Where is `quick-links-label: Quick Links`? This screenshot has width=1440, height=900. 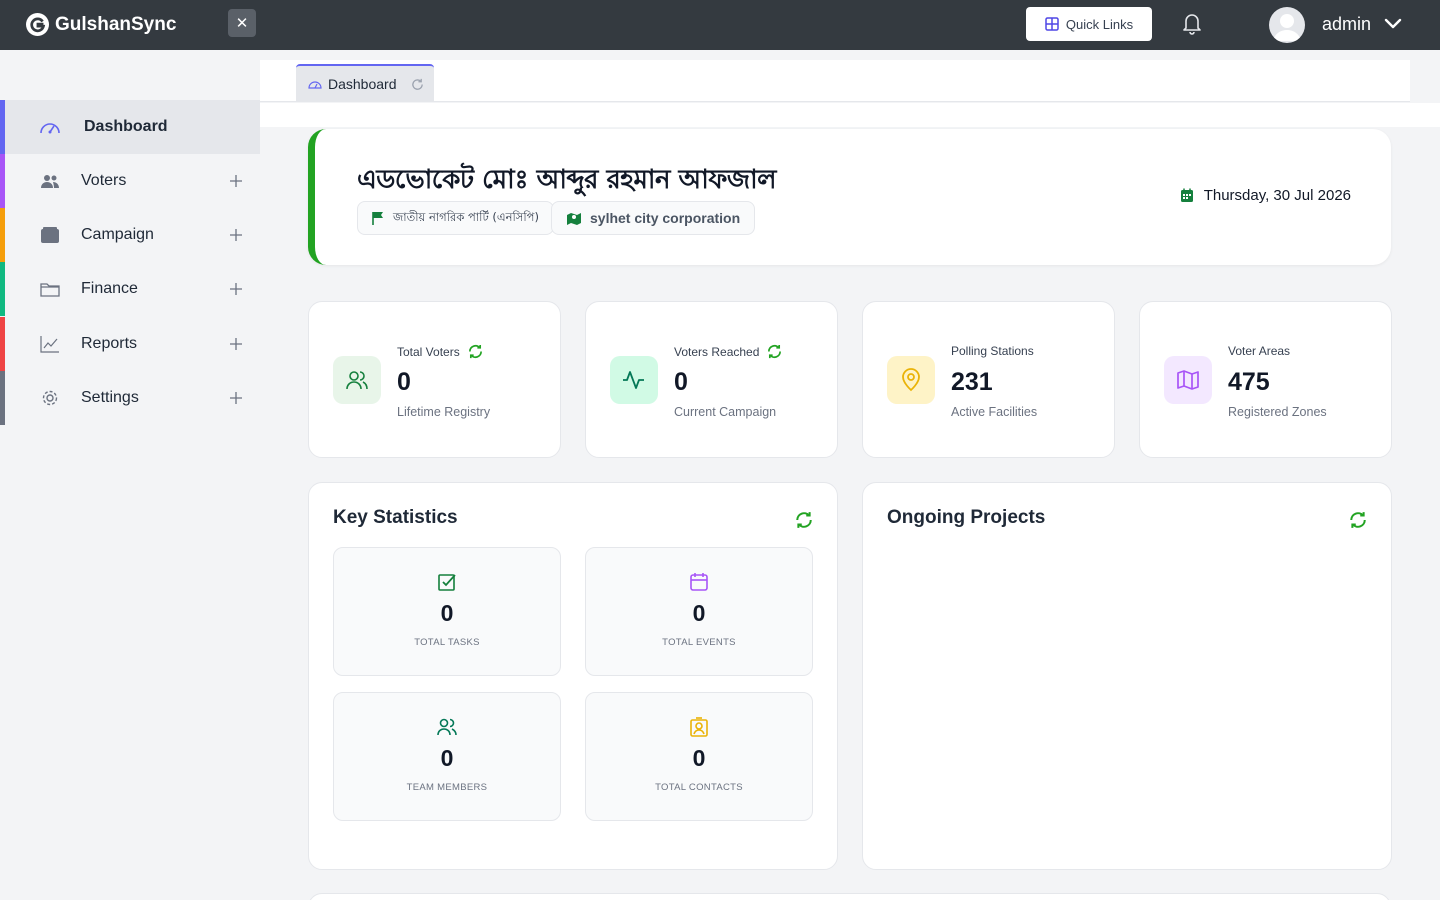 quick-links-label: Quick Links is located at coordinates (1099, 24).